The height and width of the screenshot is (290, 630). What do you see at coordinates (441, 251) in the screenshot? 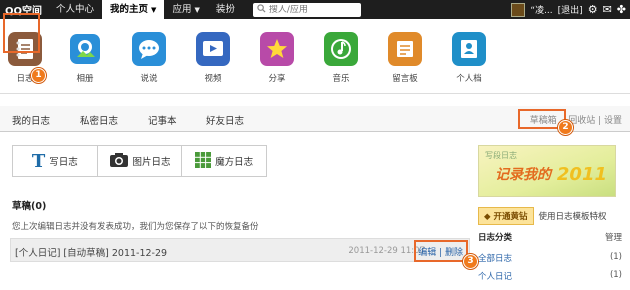
I see `highlight-box-edit` at bounding box center [441, 251].